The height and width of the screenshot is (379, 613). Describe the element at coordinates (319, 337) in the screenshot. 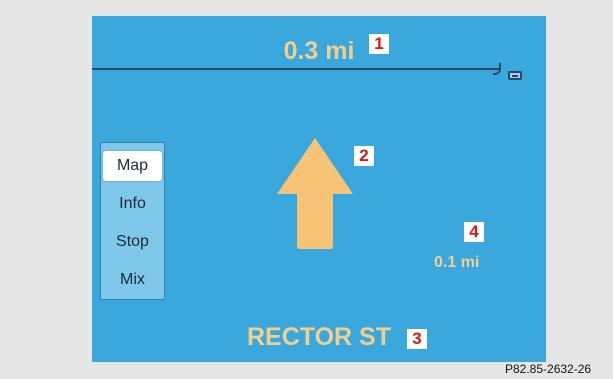

I see `street-name: RECTOR ST` at that location.